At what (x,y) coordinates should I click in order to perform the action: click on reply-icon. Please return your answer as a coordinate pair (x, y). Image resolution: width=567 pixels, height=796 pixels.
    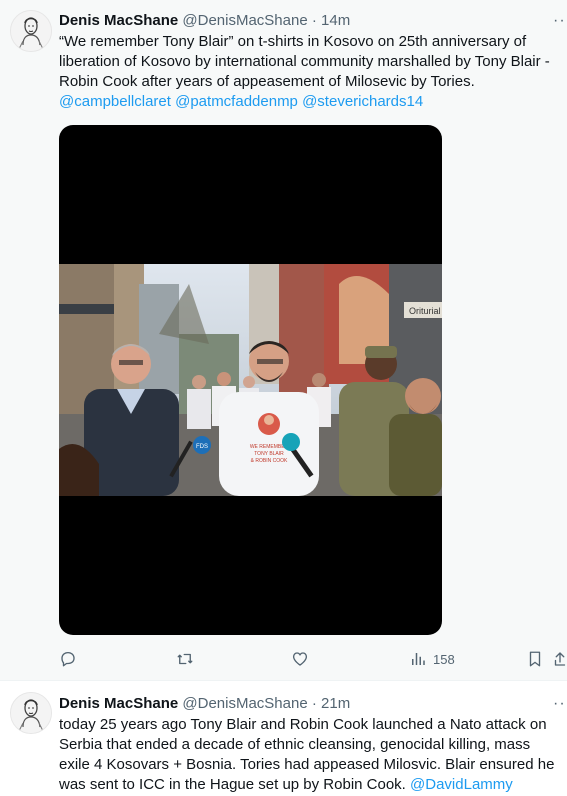
    Looking at the image, I should click on (68, 659).